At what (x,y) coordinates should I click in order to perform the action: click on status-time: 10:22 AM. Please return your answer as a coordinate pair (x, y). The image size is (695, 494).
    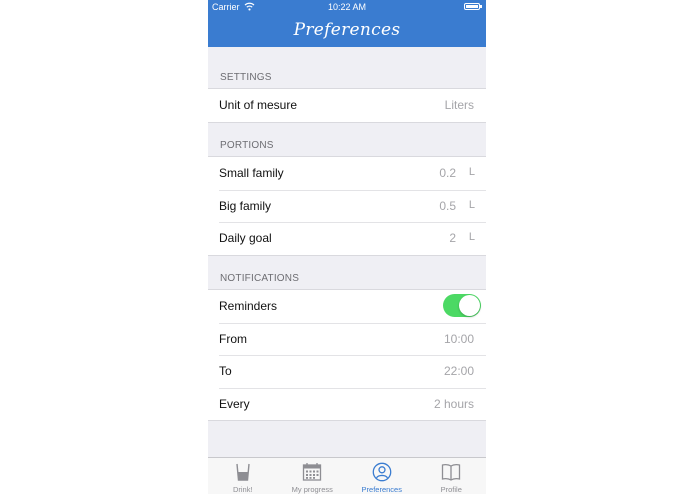
    Looking at the image, I should click on (347, 7).